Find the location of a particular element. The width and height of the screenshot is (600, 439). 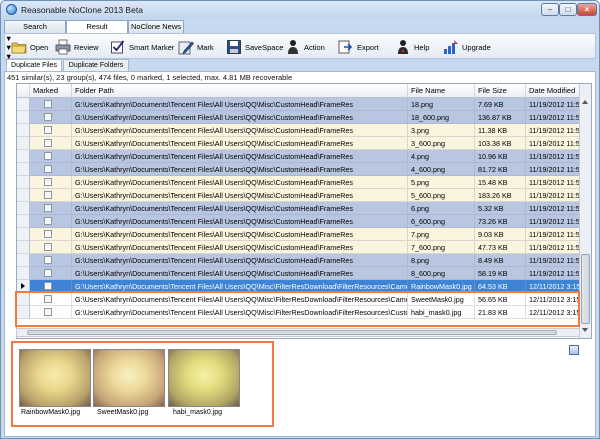

smart-marker-button: Smart Marker is located at coordinates (142, 47).